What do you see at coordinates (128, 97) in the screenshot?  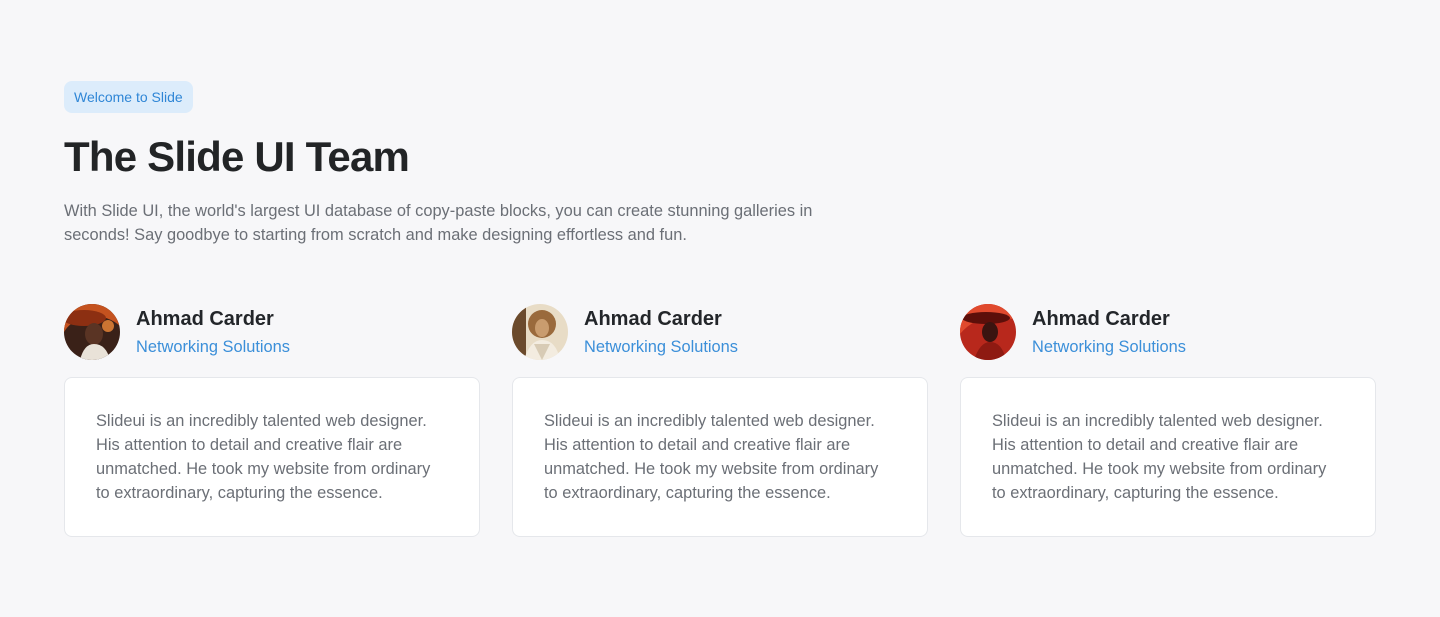 I see `welcome-badge: Welcome to Slide` at bounding box center [128, 97].